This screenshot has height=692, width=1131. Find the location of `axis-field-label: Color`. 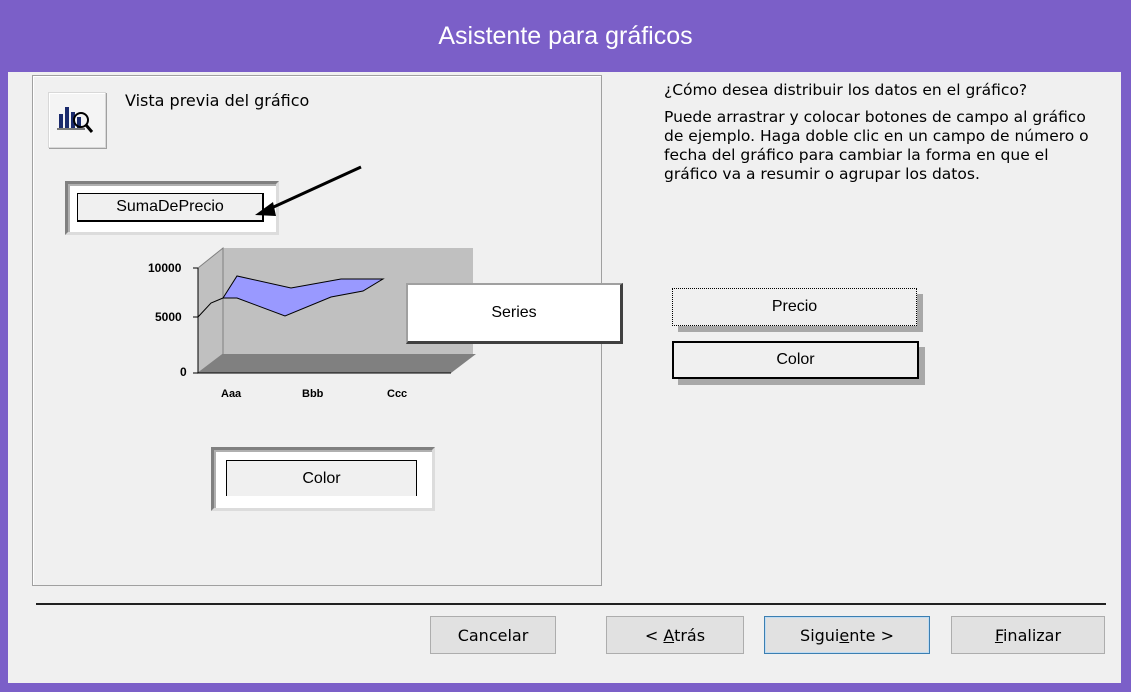

axis-field-label: Color is located at coordinates (321, 478).